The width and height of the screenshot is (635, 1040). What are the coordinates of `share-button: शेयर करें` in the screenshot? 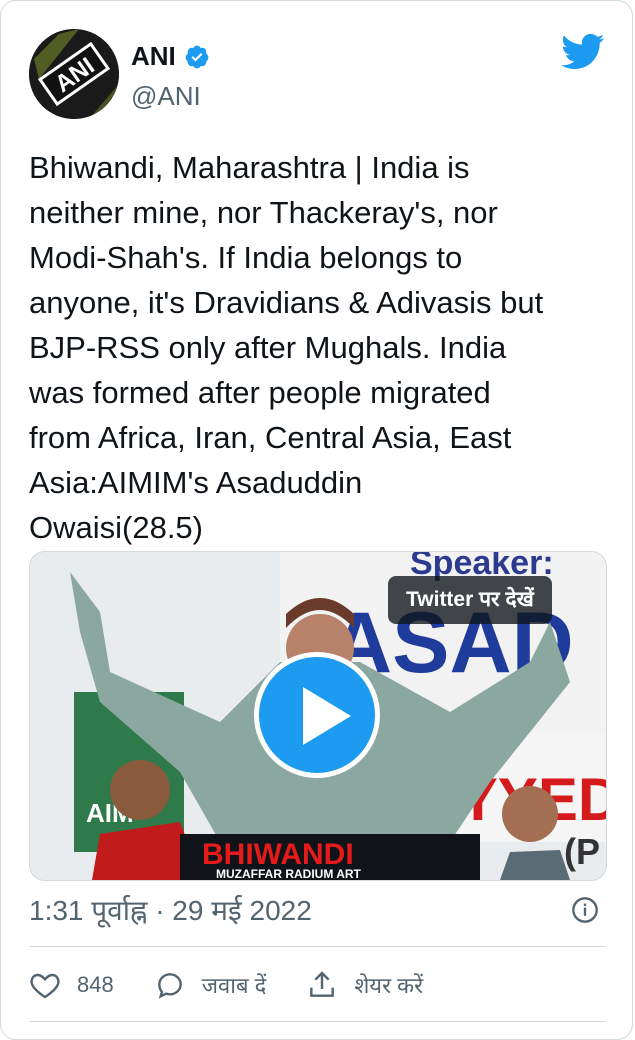 It's located at (364, 985).